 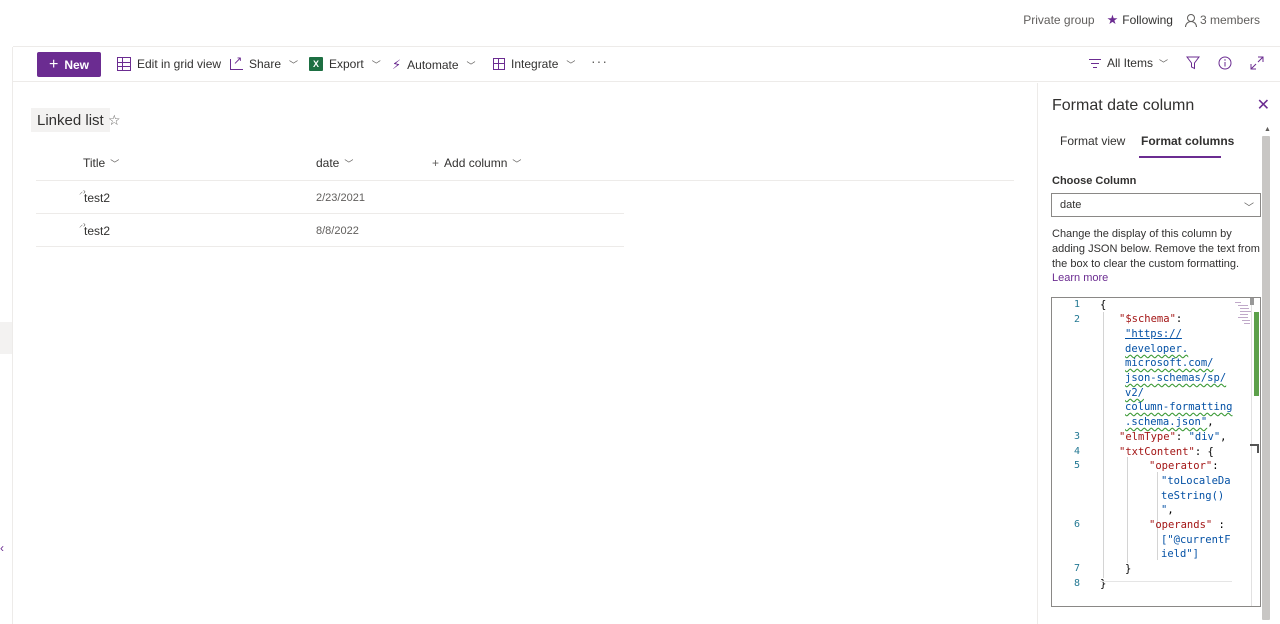 What do you see at coordinates (397, 64) in the screenshot?
I see `flow-icon: ⚡` at bounding box center [397, 64].